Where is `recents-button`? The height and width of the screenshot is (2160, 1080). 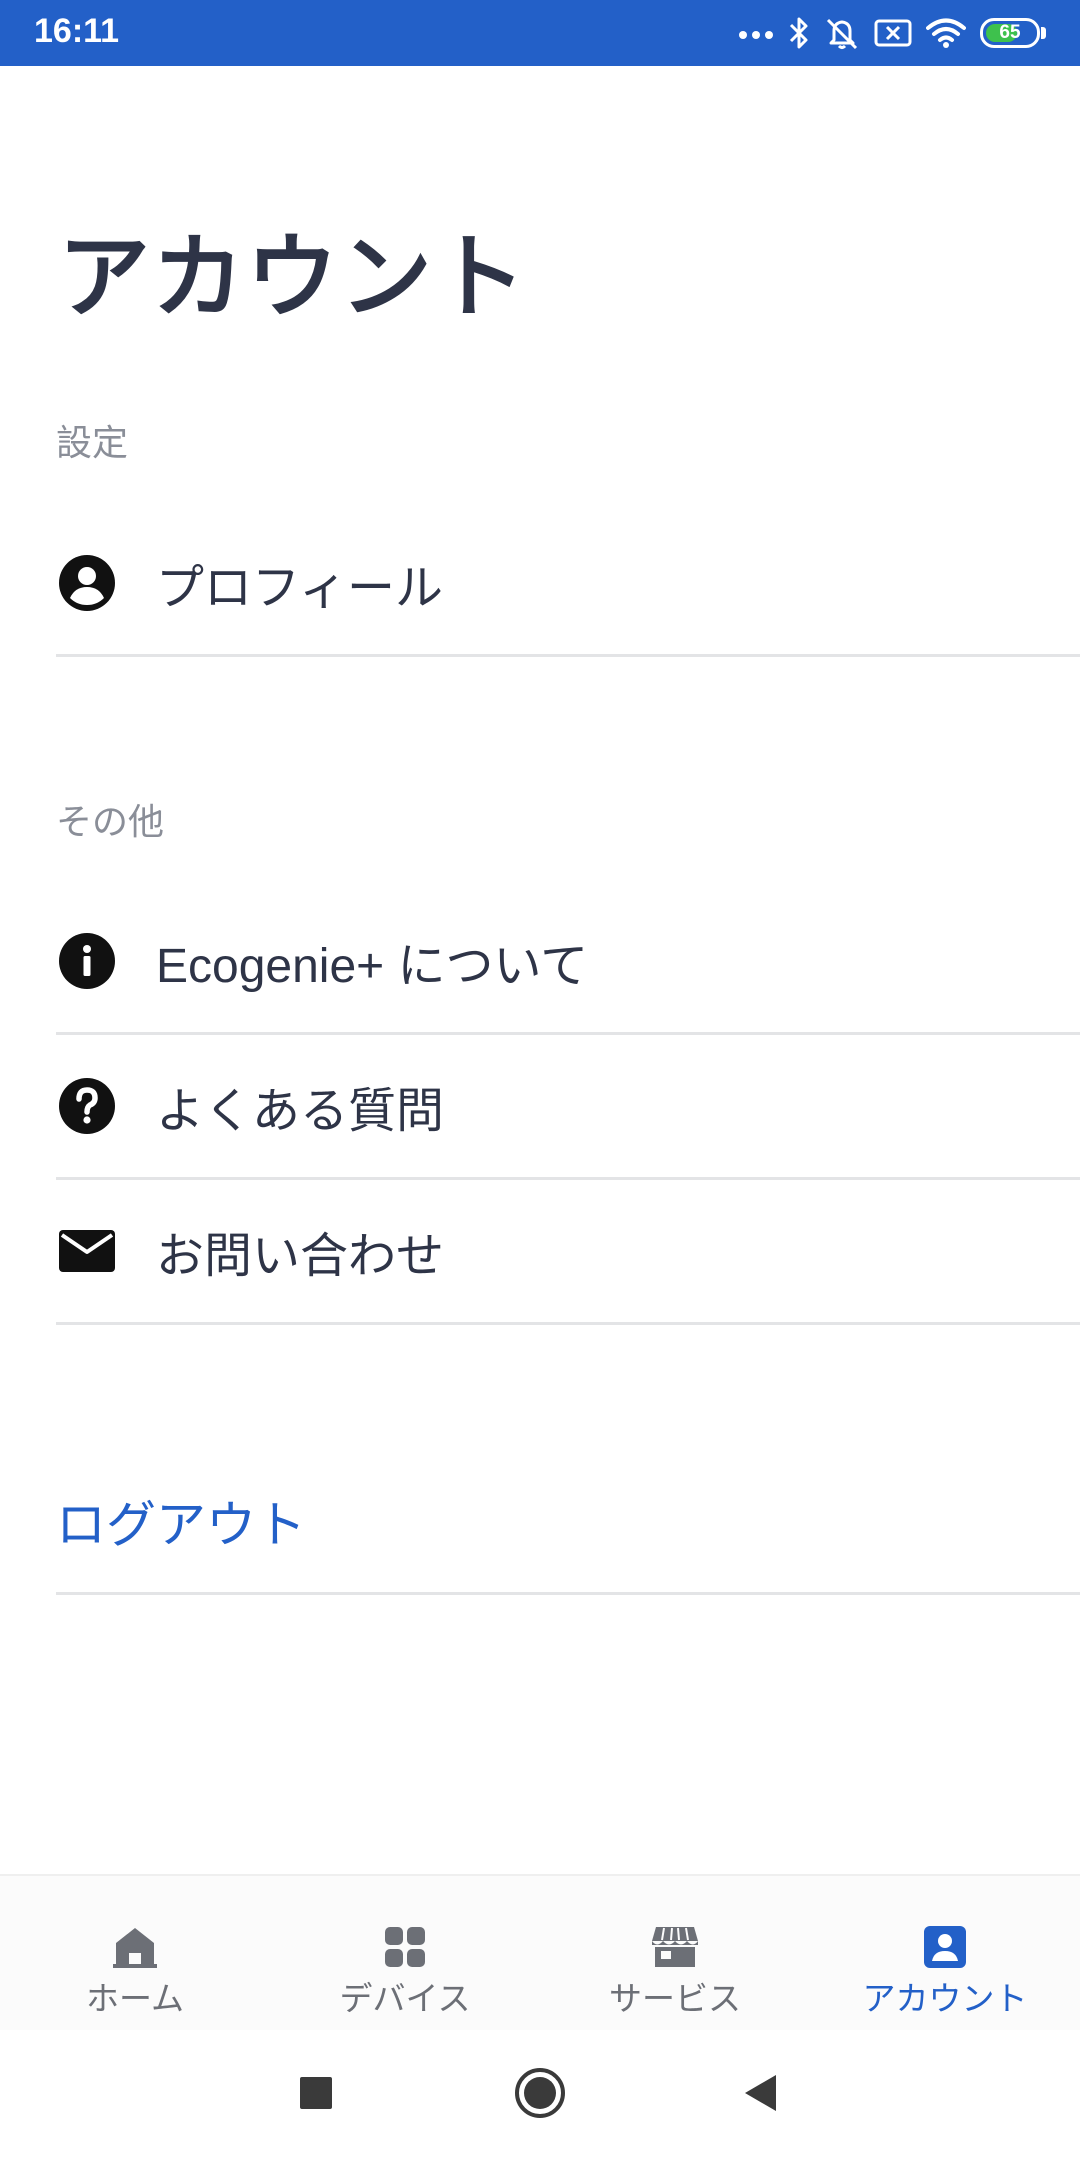 recents-button is located at coordinates (316, 2095).